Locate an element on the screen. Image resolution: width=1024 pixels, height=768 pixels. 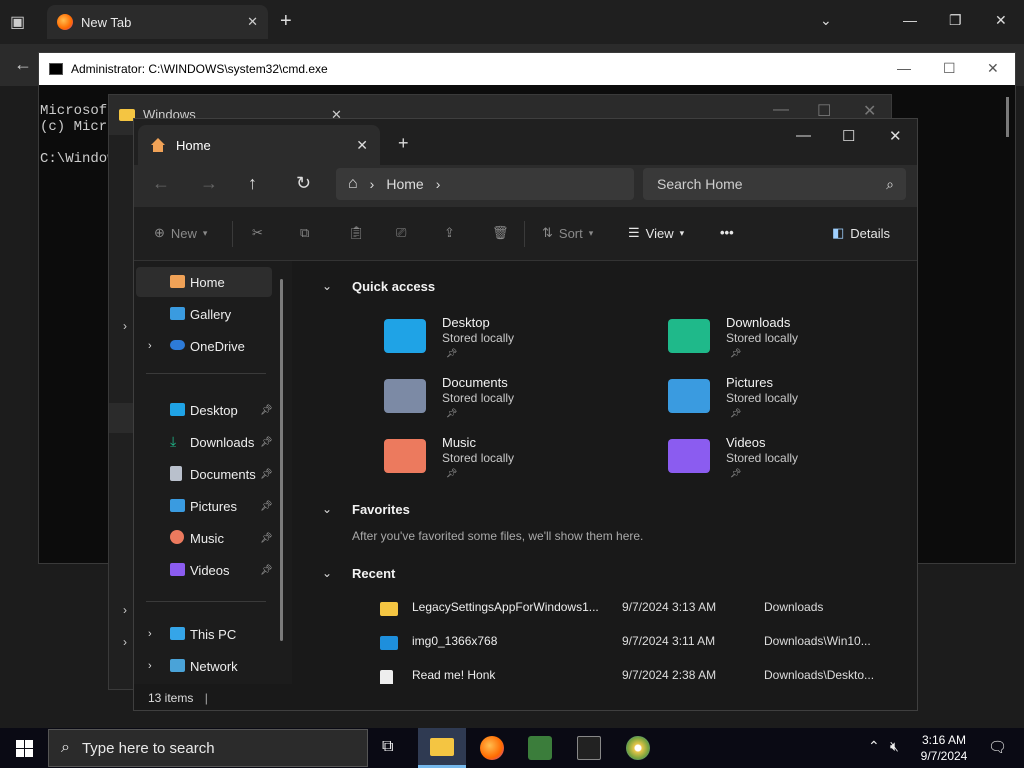
search-input: Search Home ⌕ is located at coordinates (774, 184).